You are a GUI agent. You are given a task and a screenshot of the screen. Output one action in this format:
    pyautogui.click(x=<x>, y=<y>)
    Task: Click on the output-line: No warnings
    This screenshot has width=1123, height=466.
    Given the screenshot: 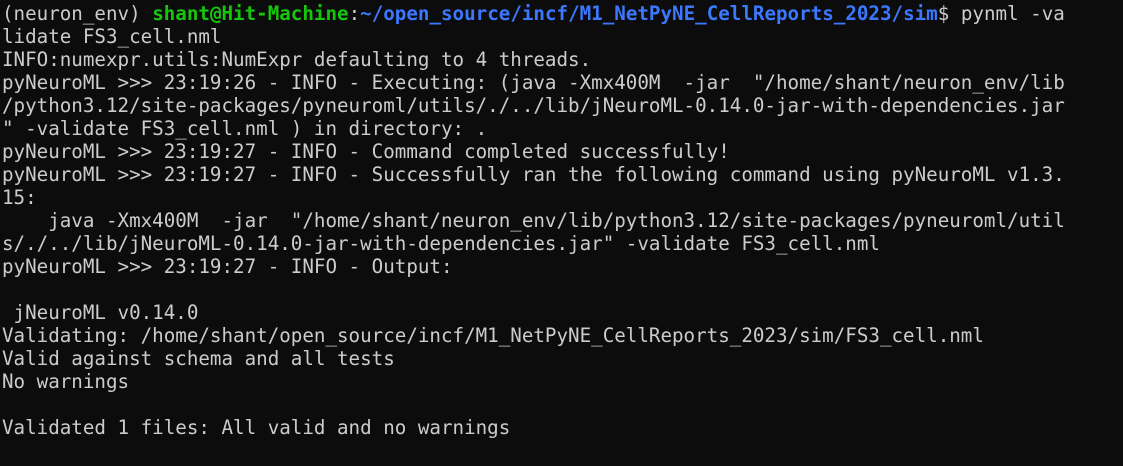 What is the action you would take?
    pyautogui.click(x=66, y=381)
    